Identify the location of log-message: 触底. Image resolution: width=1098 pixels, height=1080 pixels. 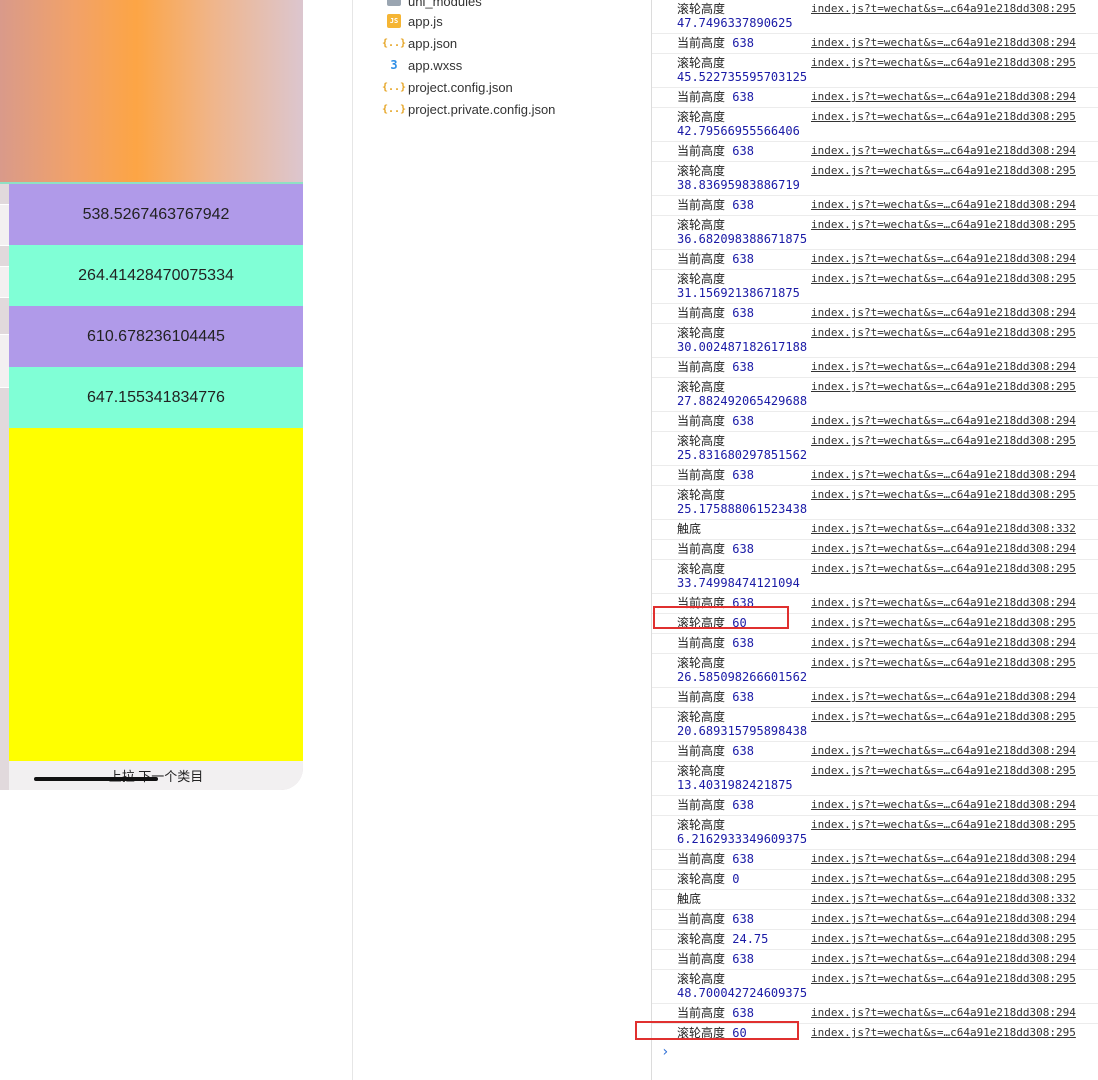
(742, 899).